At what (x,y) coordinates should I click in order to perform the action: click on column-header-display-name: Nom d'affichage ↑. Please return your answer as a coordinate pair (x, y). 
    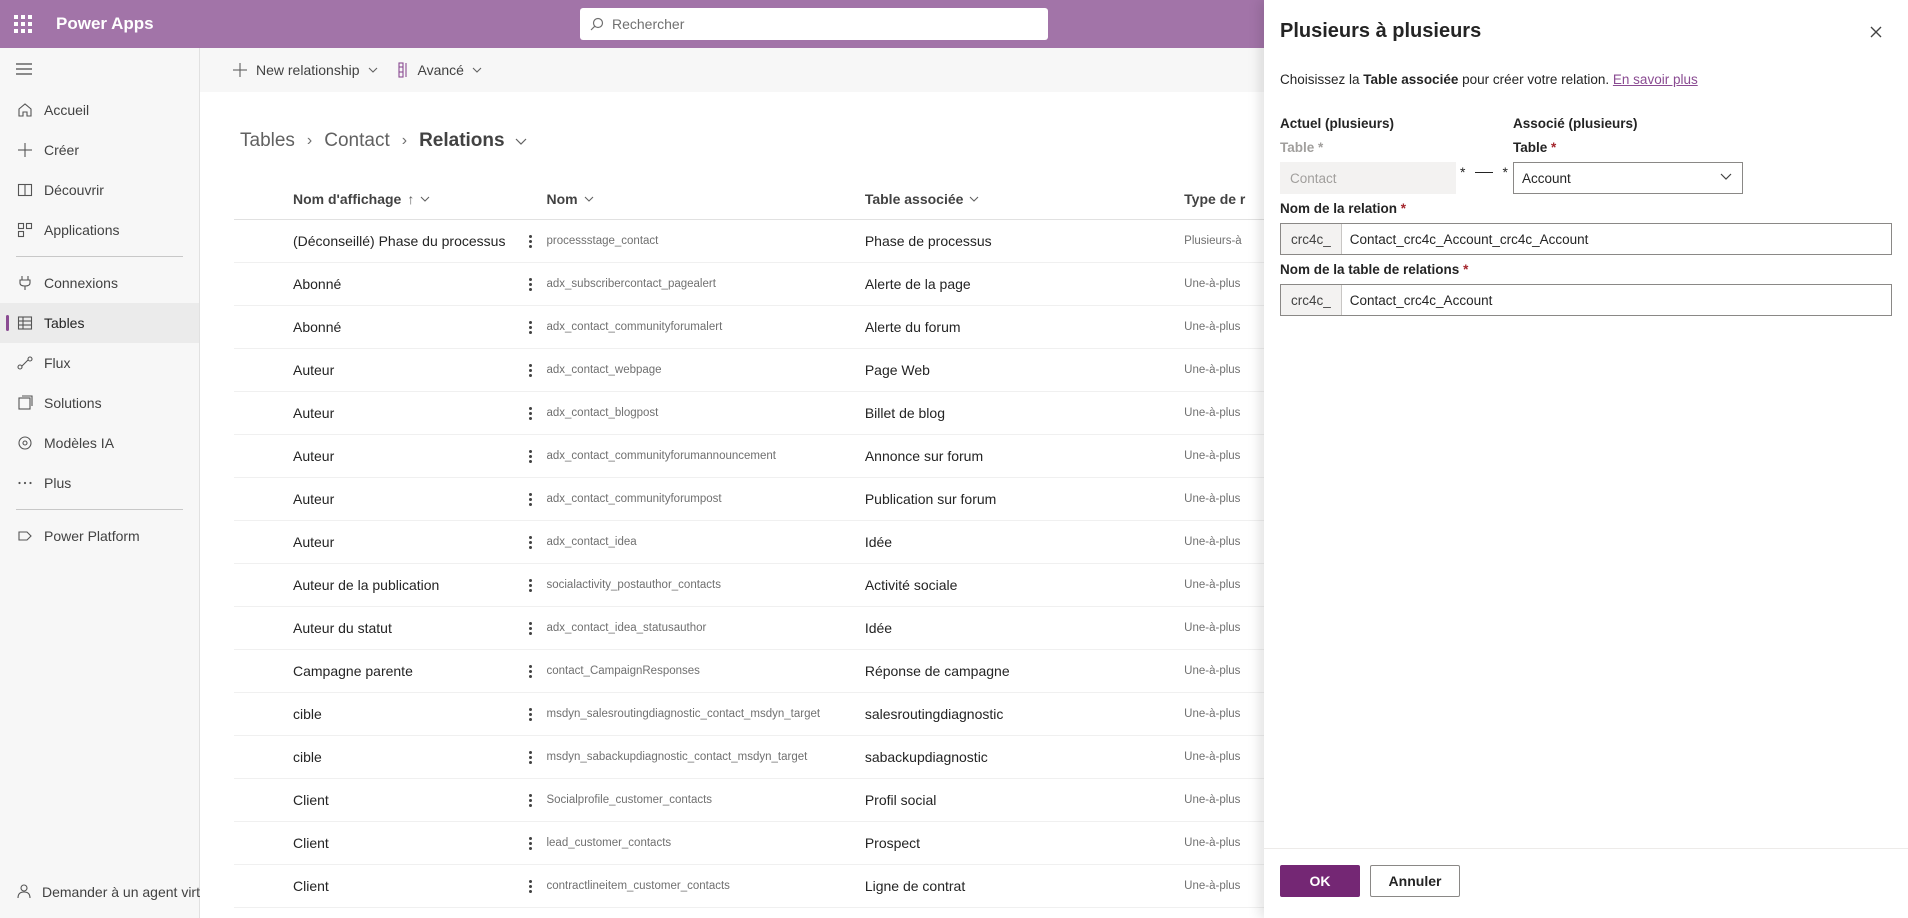
    Looking at the image, I should click on (375, 199).